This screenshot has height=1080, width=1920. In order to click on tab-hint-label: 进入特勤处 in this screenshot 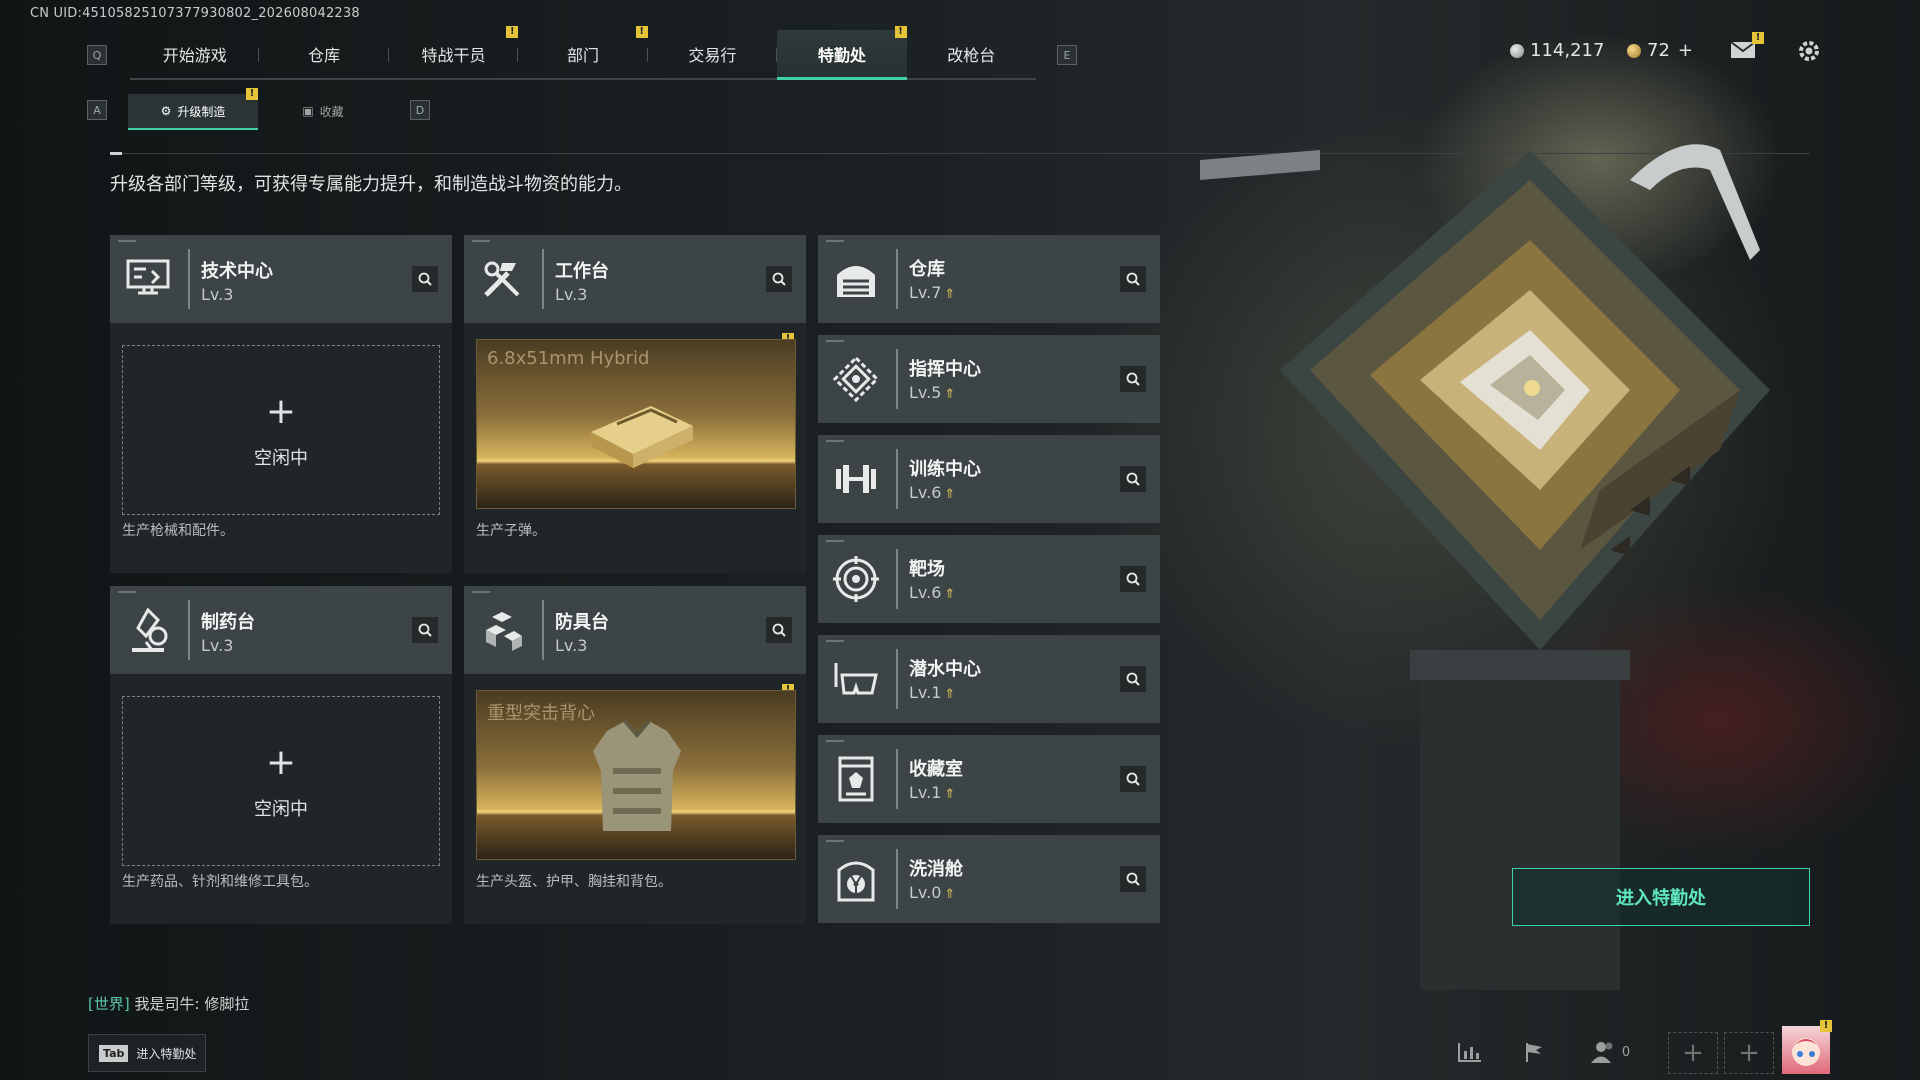, I will do `click(166, 1053)`.